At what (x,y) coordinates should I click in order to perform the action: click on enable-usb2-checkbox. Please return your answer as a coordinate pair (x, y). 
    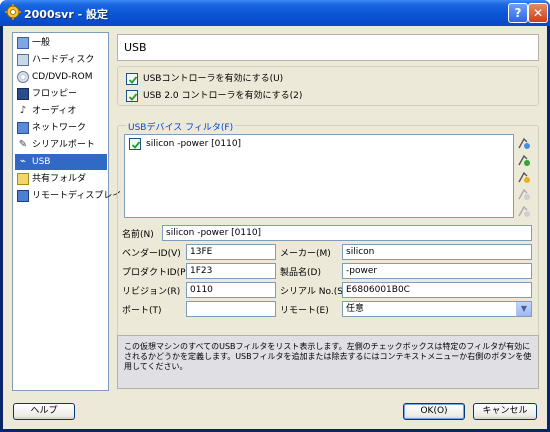
    Looking at the image, I should click on (132, 96).